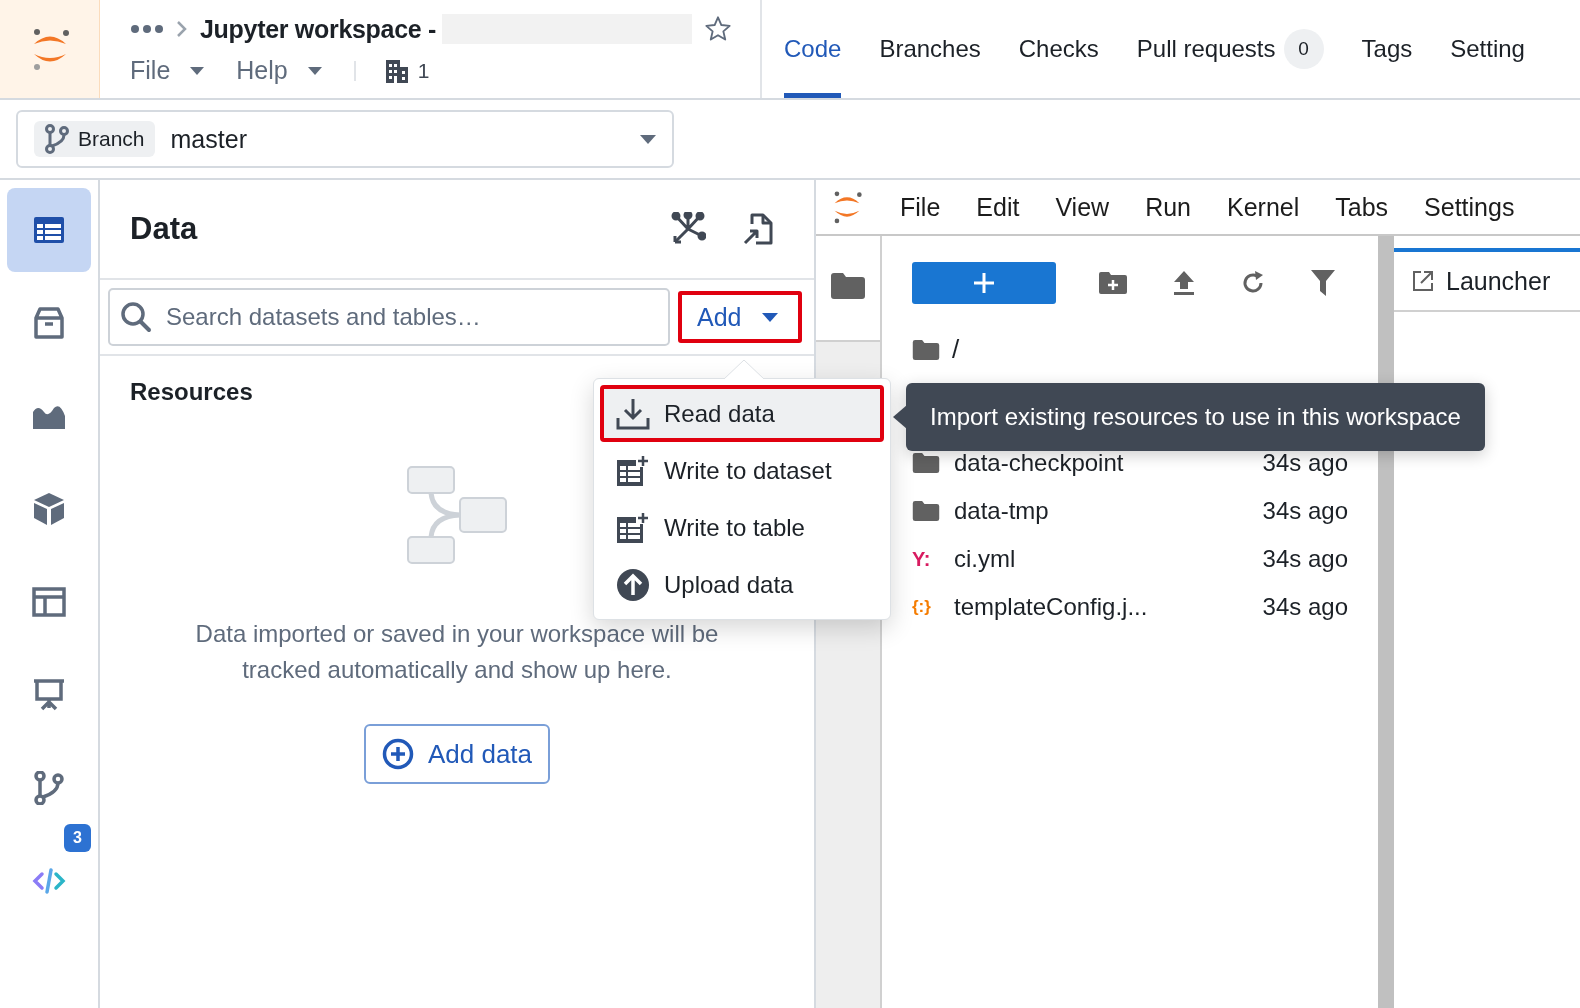  What do you see at coordinates (742, 413) in the screenshot?
I see `menu-item: Read data` at bounding box center [742, 413].